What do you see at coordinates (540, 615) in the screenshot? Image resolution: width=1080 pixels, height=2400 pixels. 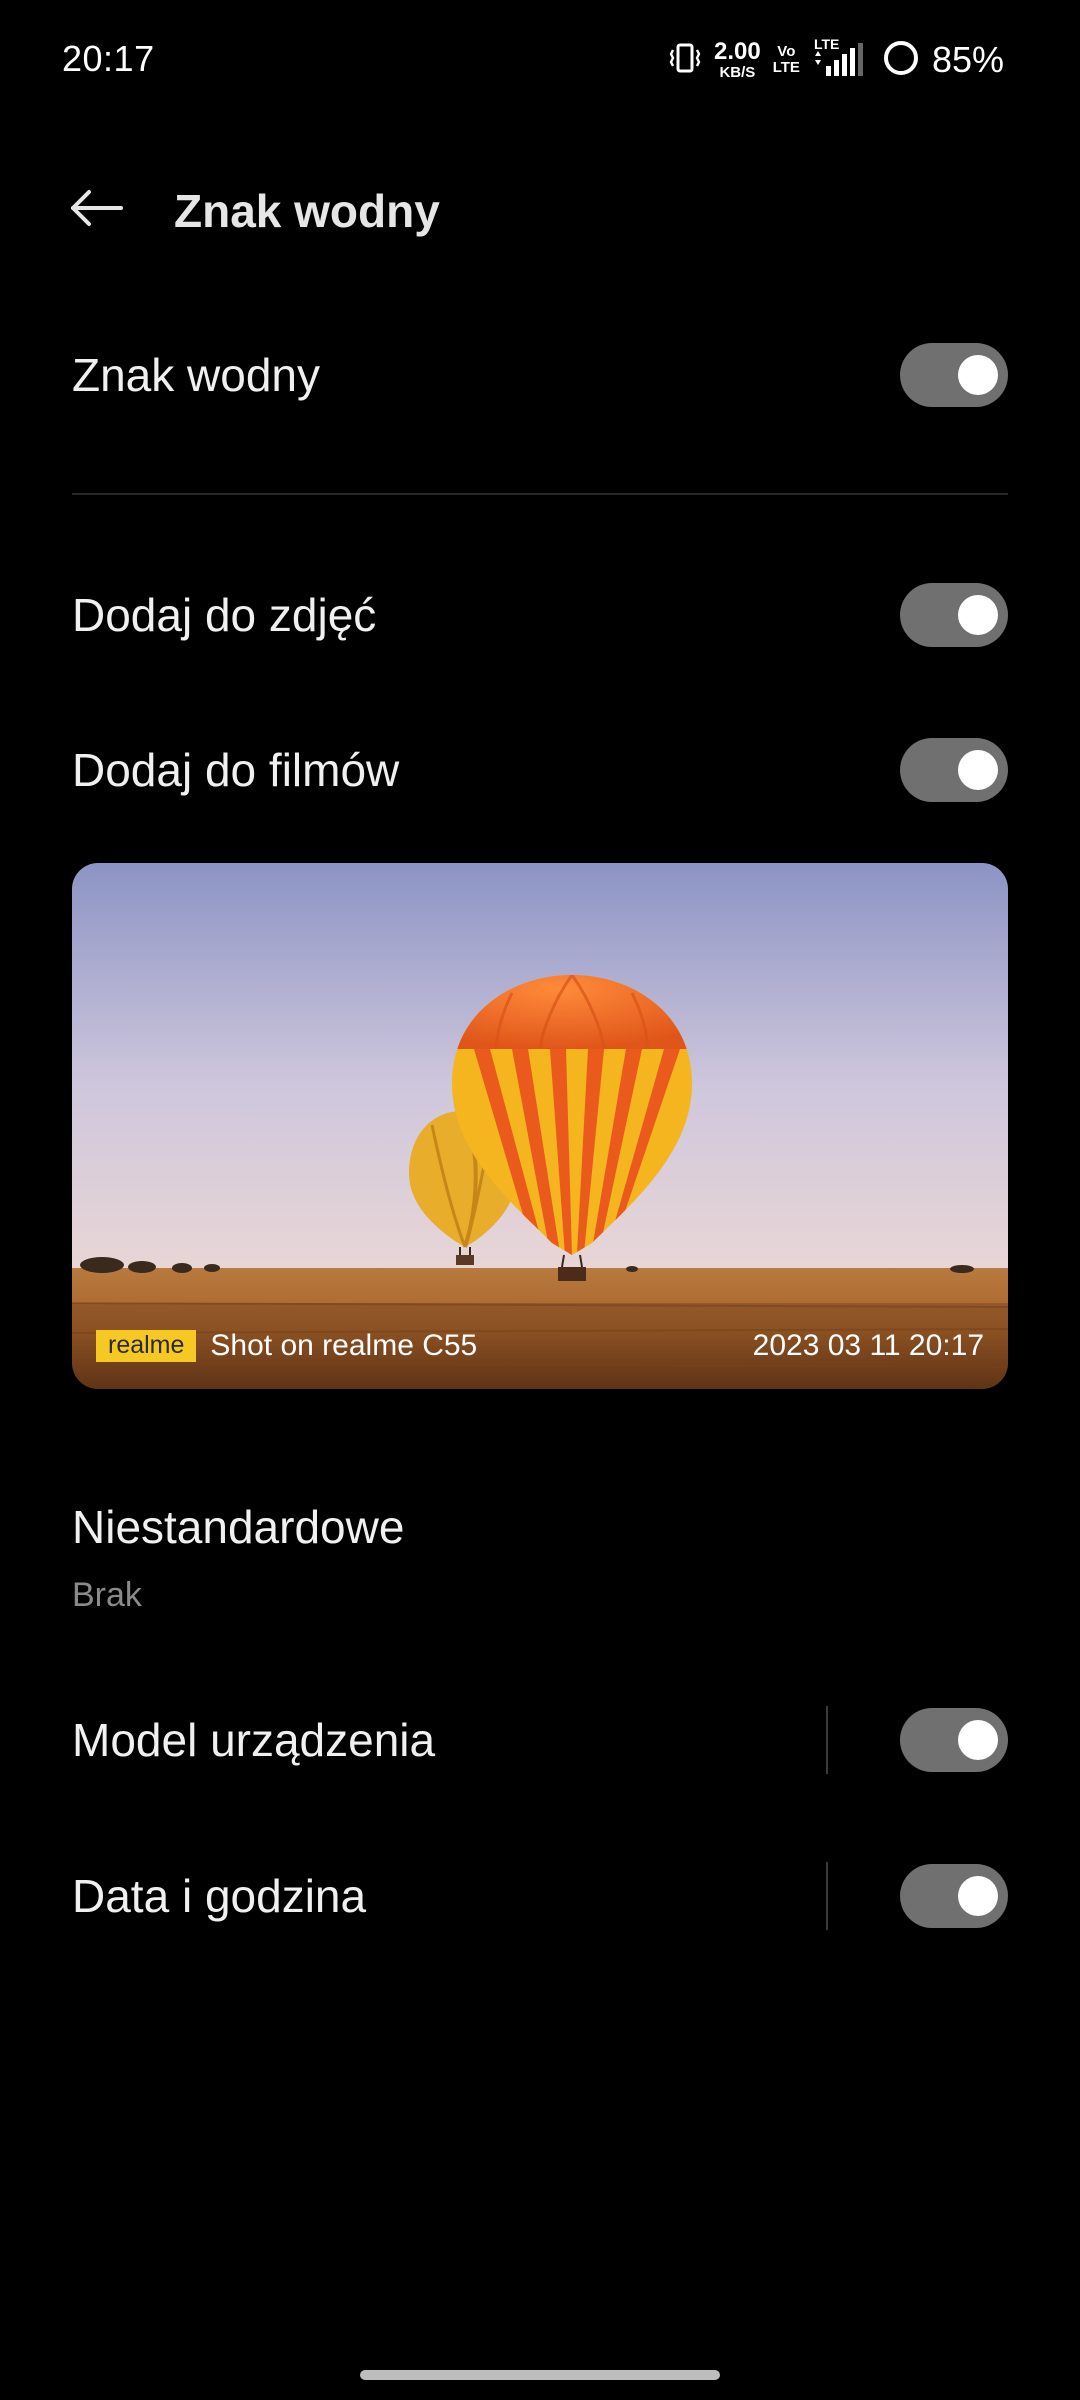 I see `add-to-photos-row: Dodaj do zdjęć` at bounding box center [540, 615].